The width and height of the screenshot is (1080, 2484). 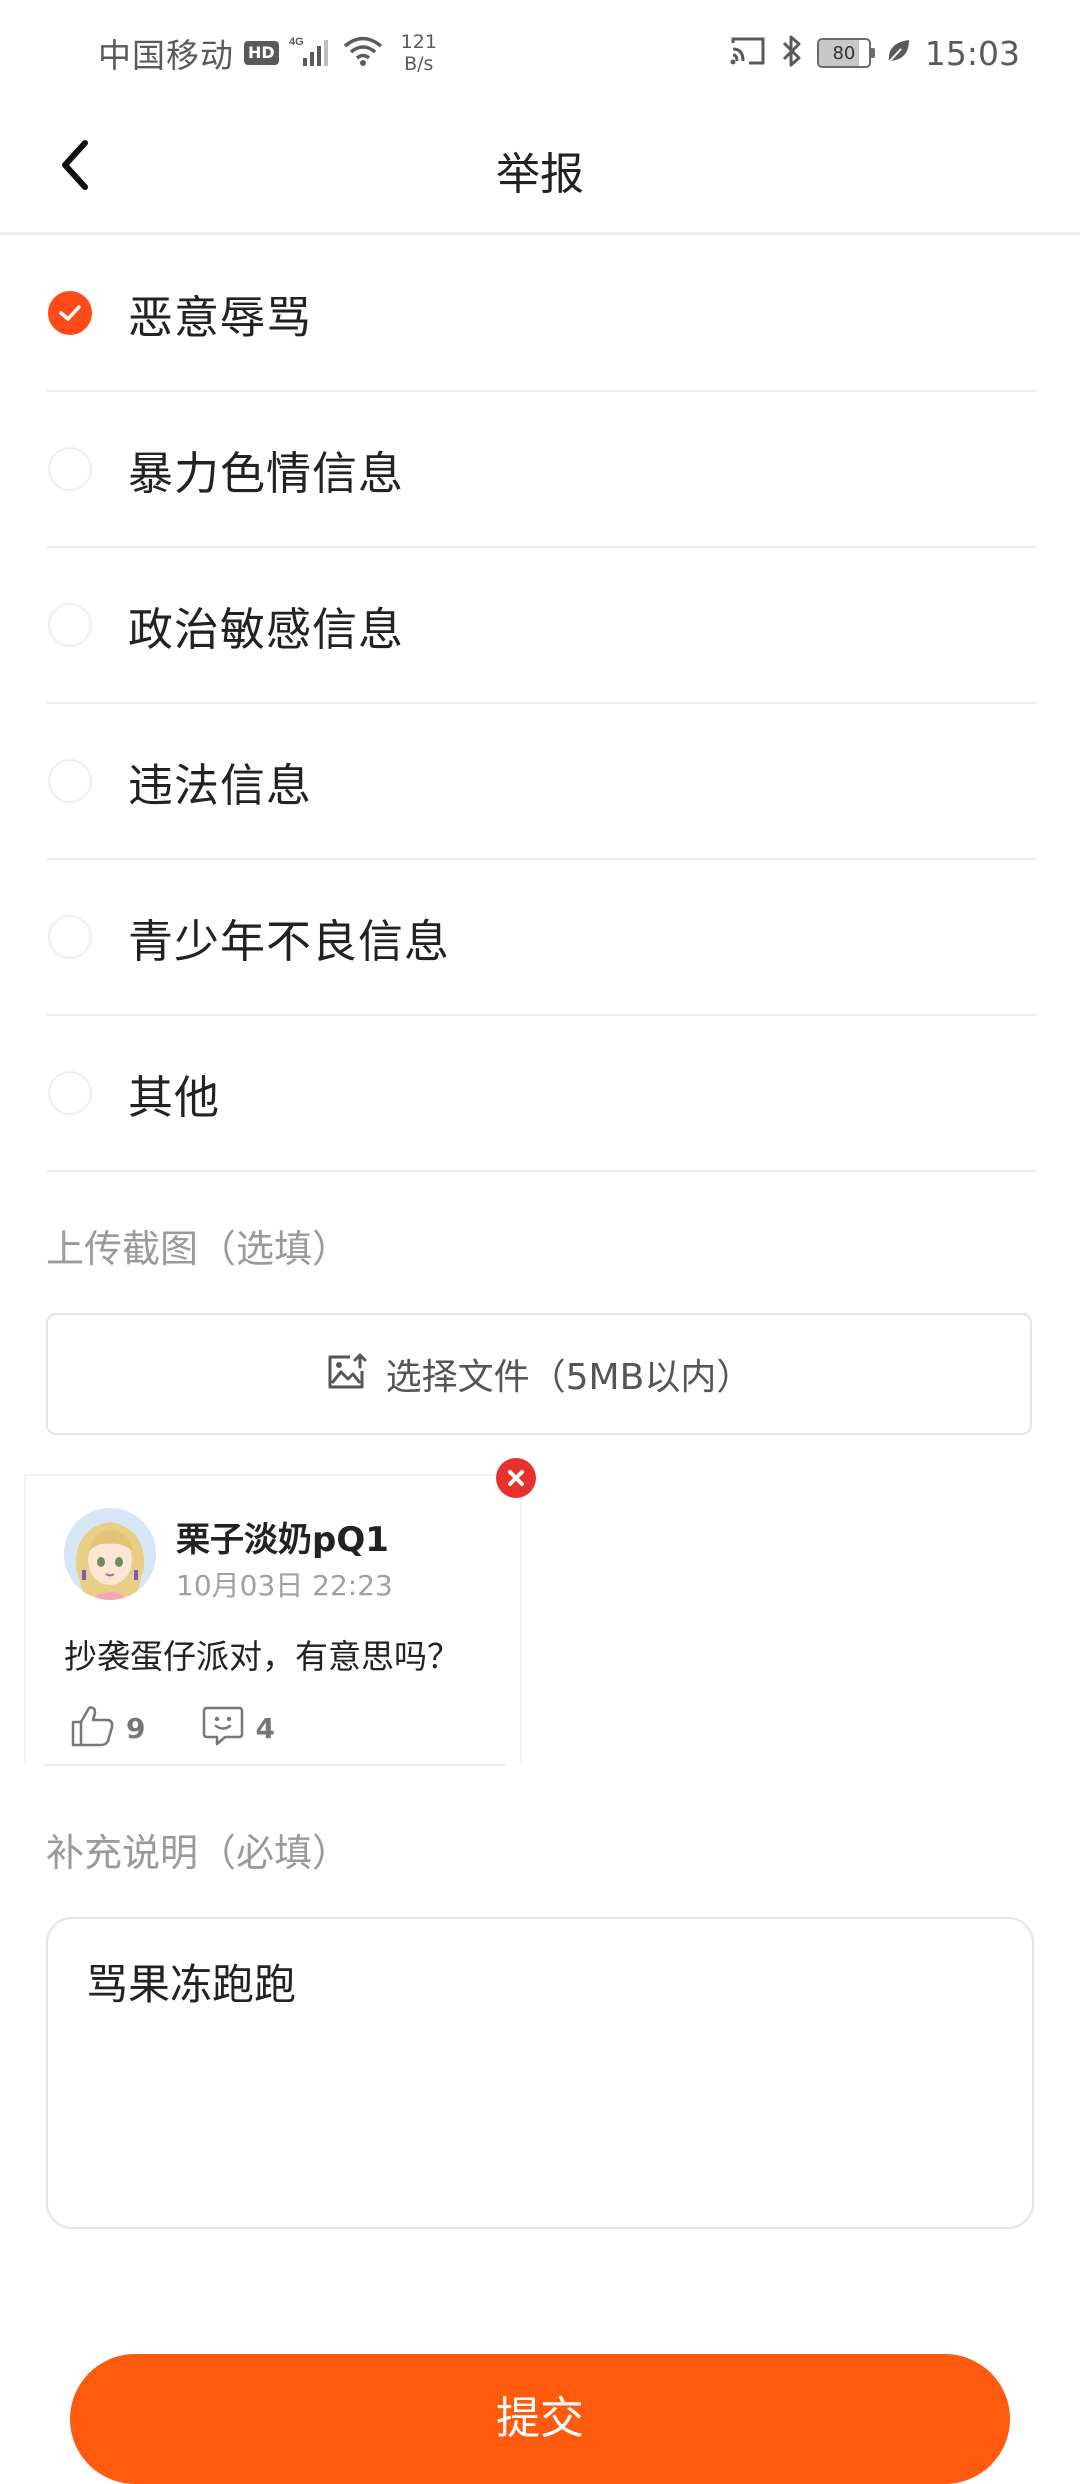 What do you see at coordinates (261, 53) in the screenshot?
I see `hd-badge: HD` at bounding box center [261, 53].